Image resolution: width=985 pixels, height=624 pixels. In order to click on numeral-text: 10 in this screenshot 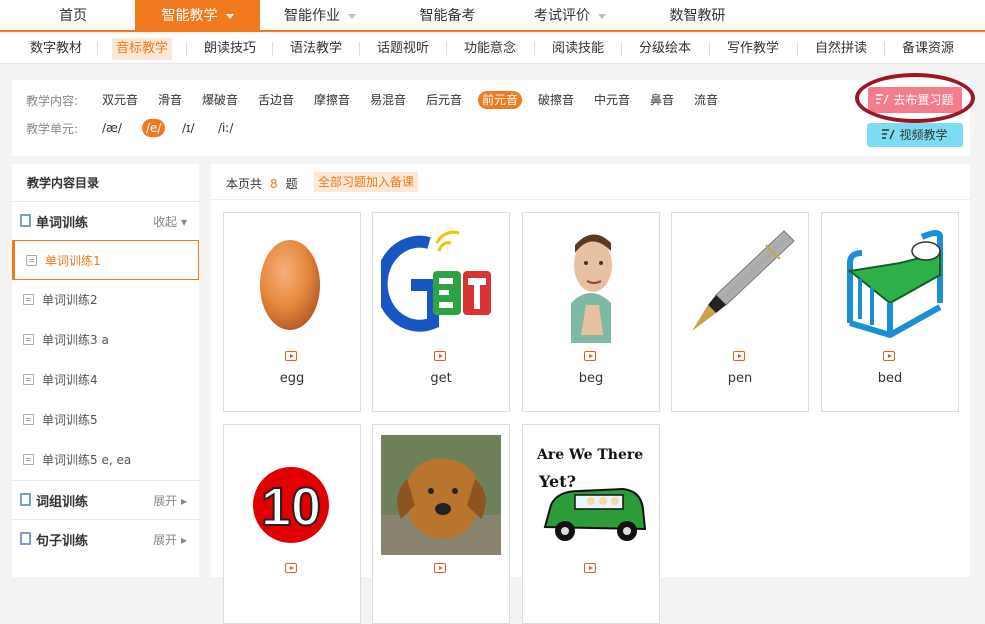, I will do `click(291, 507)`.